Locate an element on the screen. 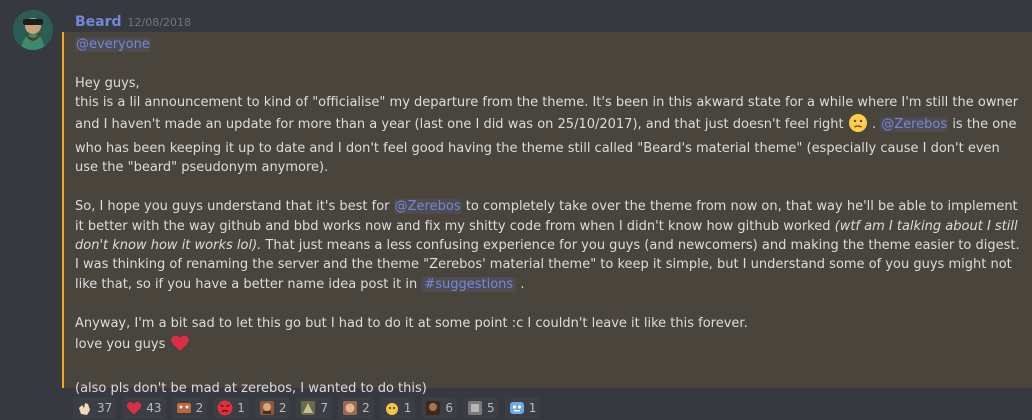 This screenshot has height=420, width=1032. reaction-custom-emoji-4: 2 is located at coordinates (356, 408).